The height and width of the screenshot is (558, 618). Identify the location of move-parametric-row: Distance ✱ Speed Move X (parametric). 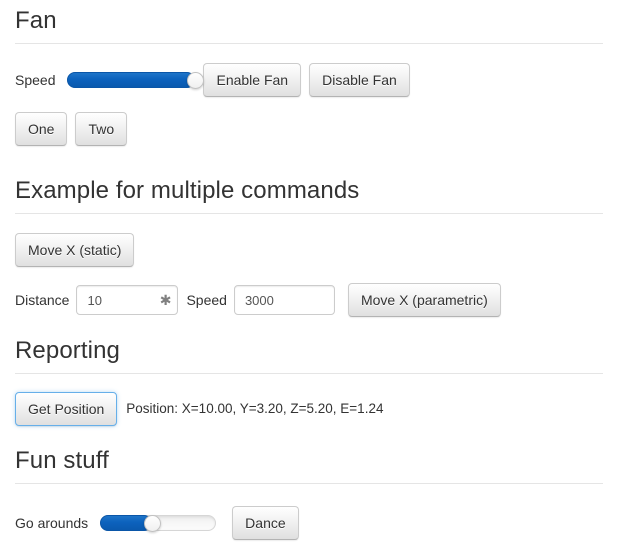
(258, 300).